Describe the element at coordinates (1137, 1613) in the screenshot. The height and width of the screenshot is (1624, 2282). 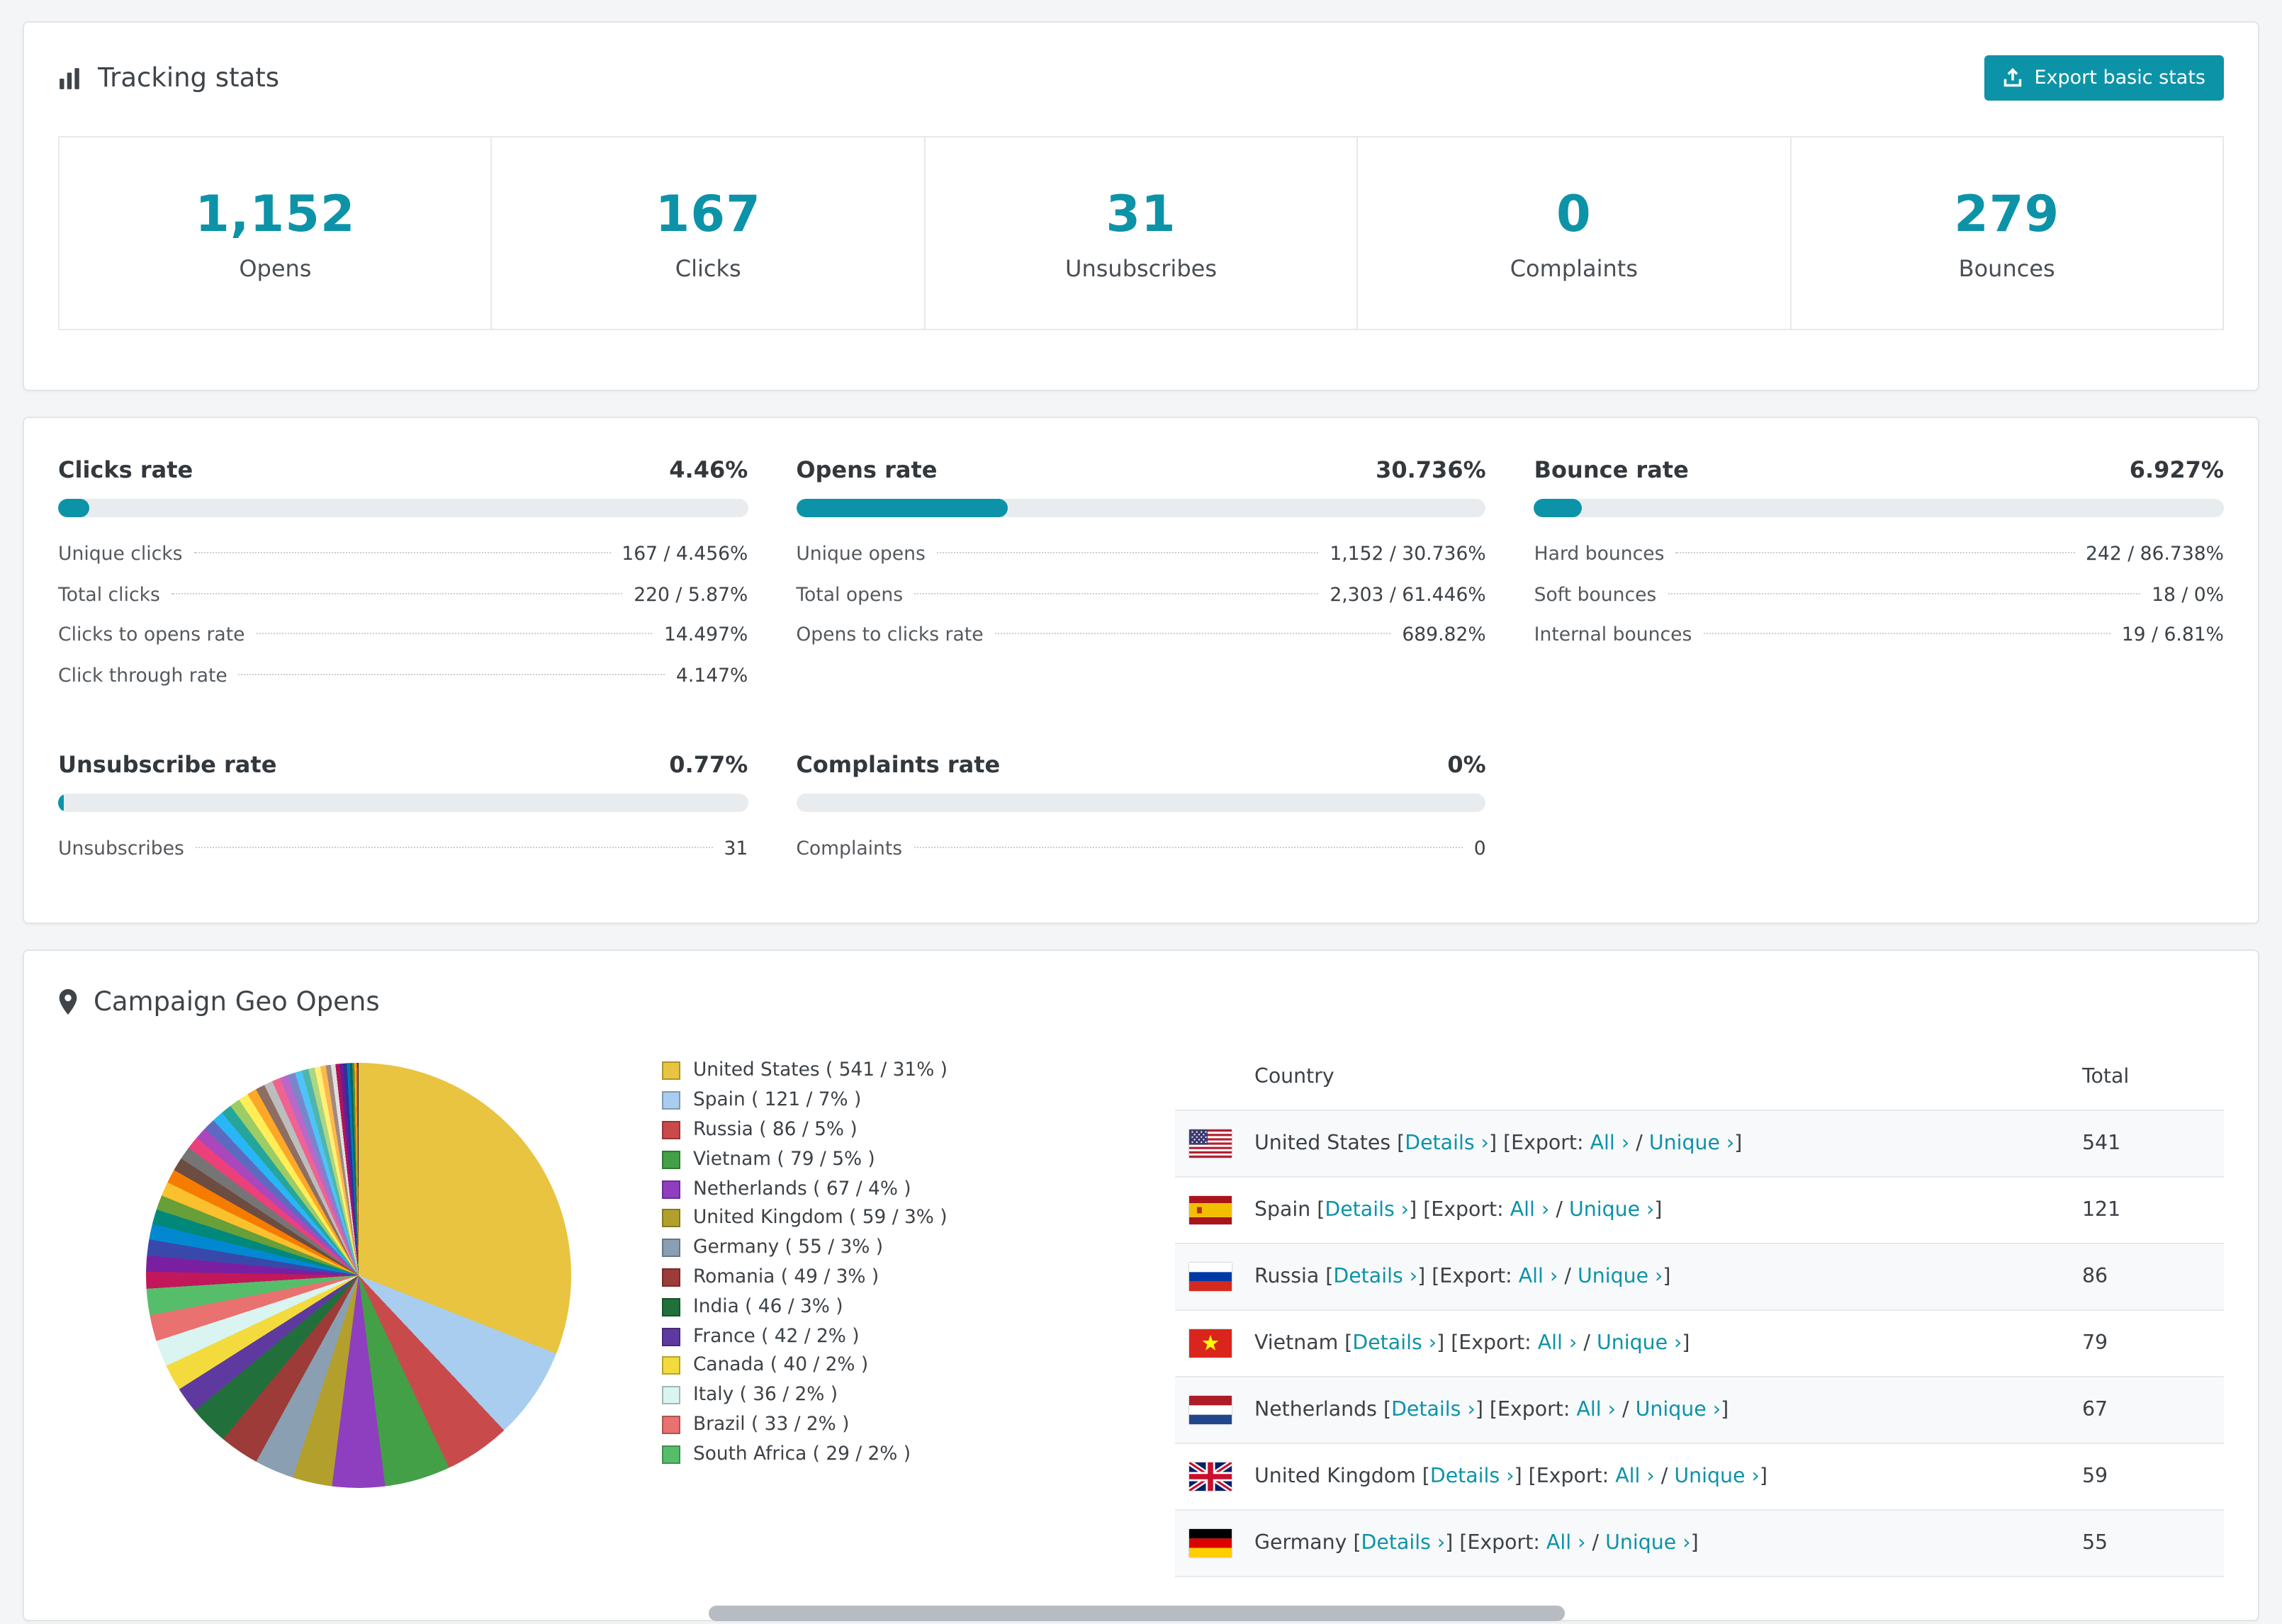
I see `horizontal-scrollbar-thumb` at that location.